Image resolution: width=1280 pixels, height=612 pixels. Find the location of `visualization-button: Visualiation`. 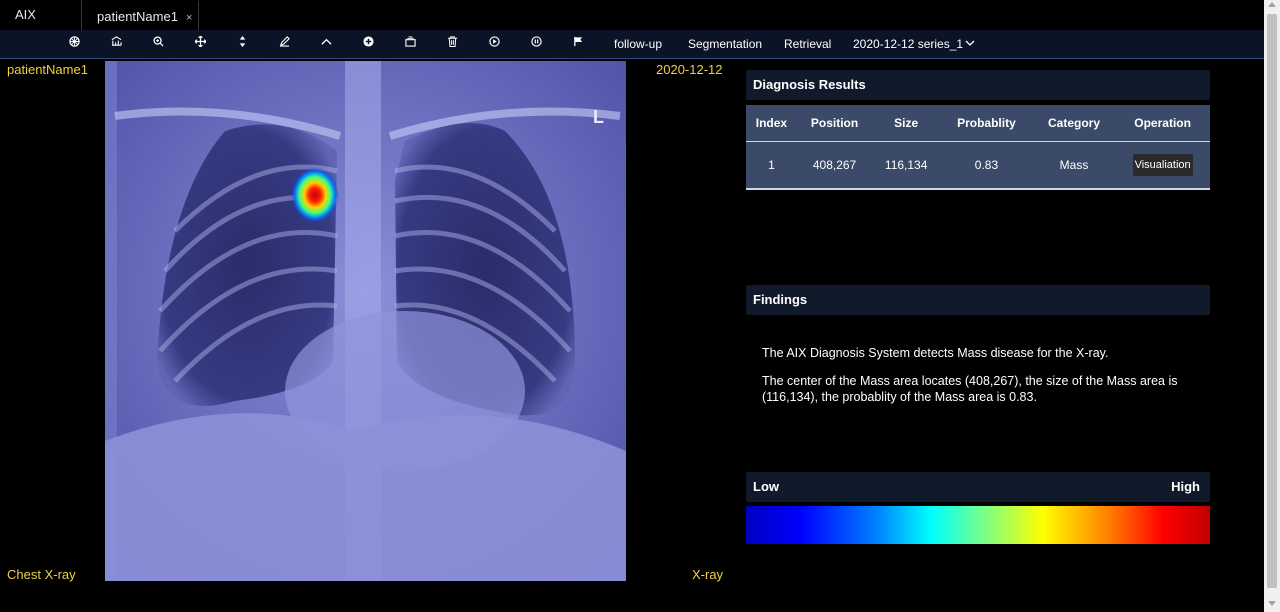

visualization-button: Visualiation is located at coordinates (1162, 165).